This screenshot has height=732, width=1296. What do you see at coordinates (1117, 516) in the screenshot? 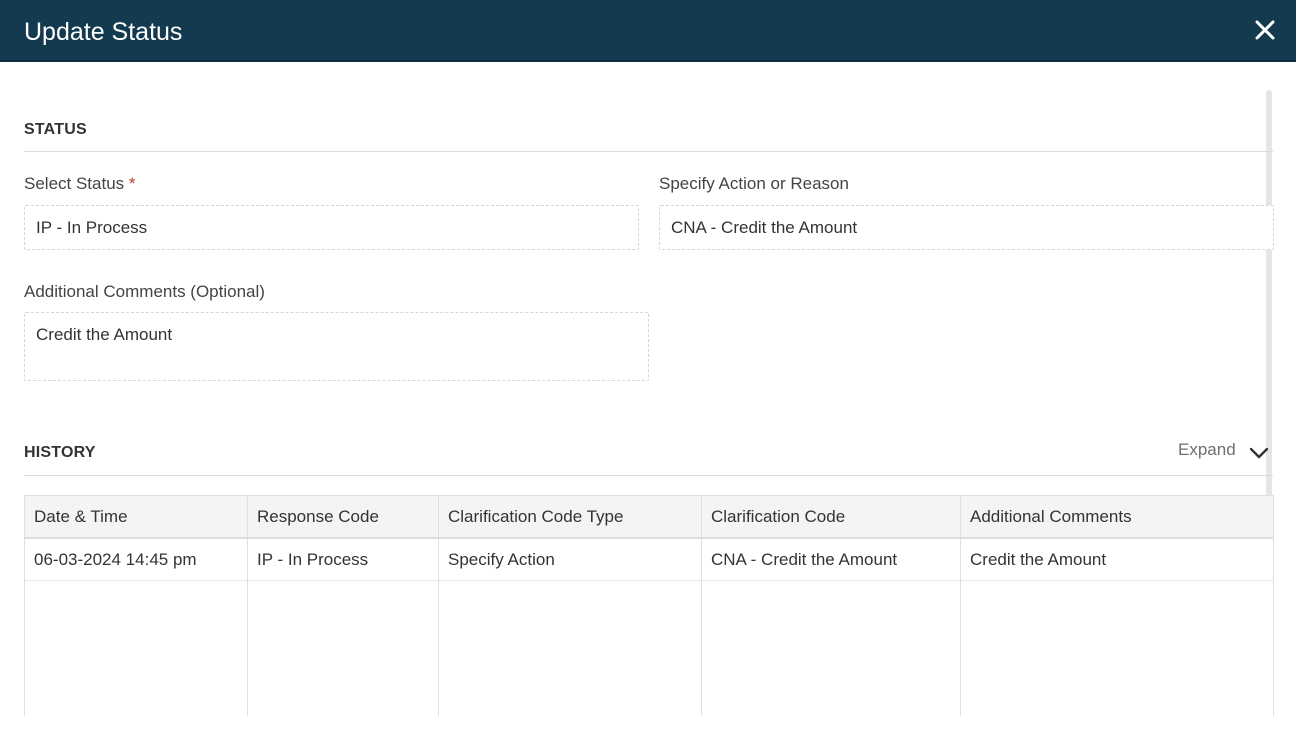
I see `column-header-additional-comments: Additional Comments` at bounding box center [1117, 516].